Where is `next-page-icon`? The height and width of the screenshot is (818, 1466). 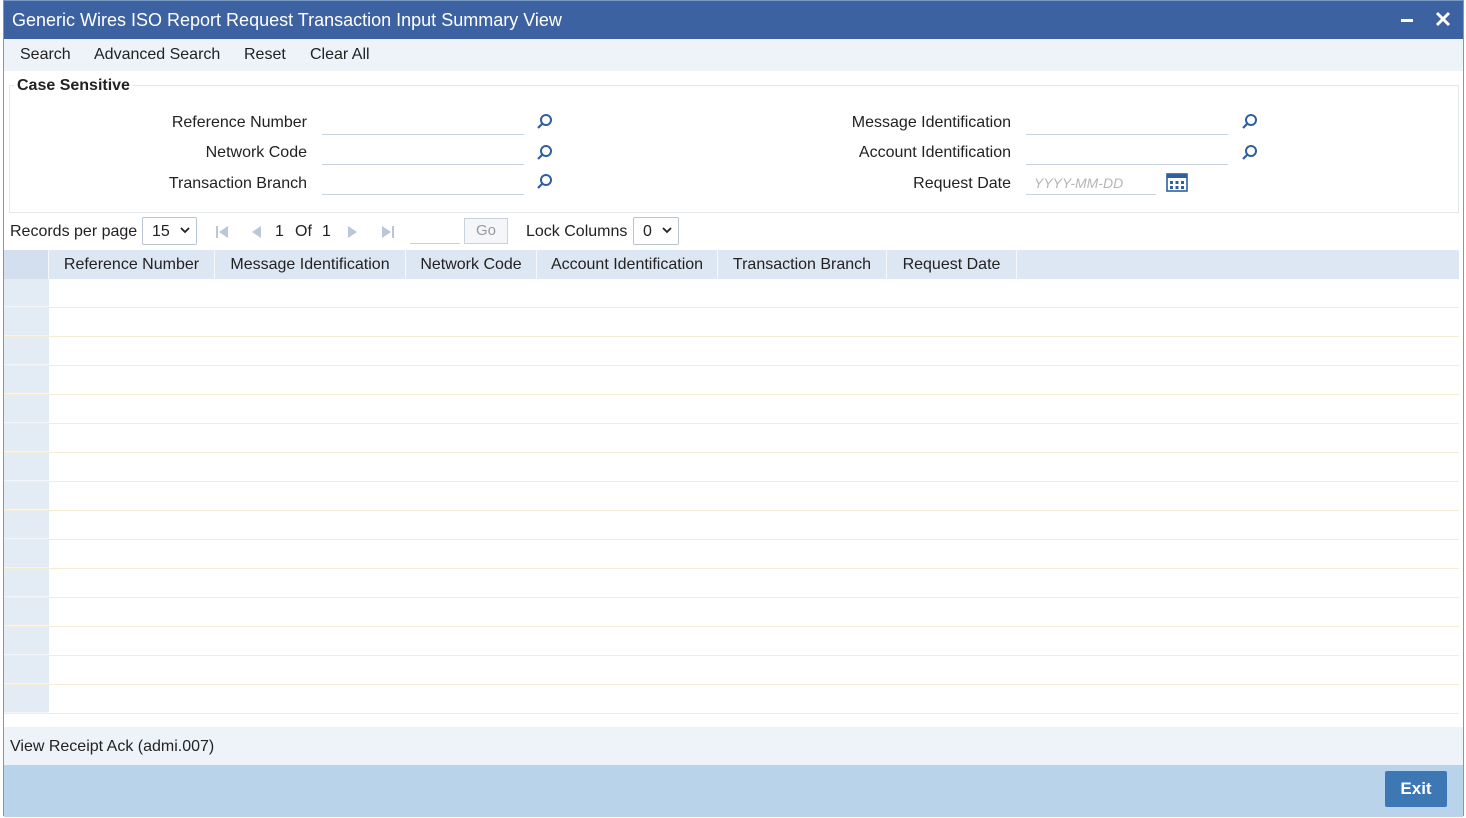
next-page-icon is located at coordinates (353, 232).